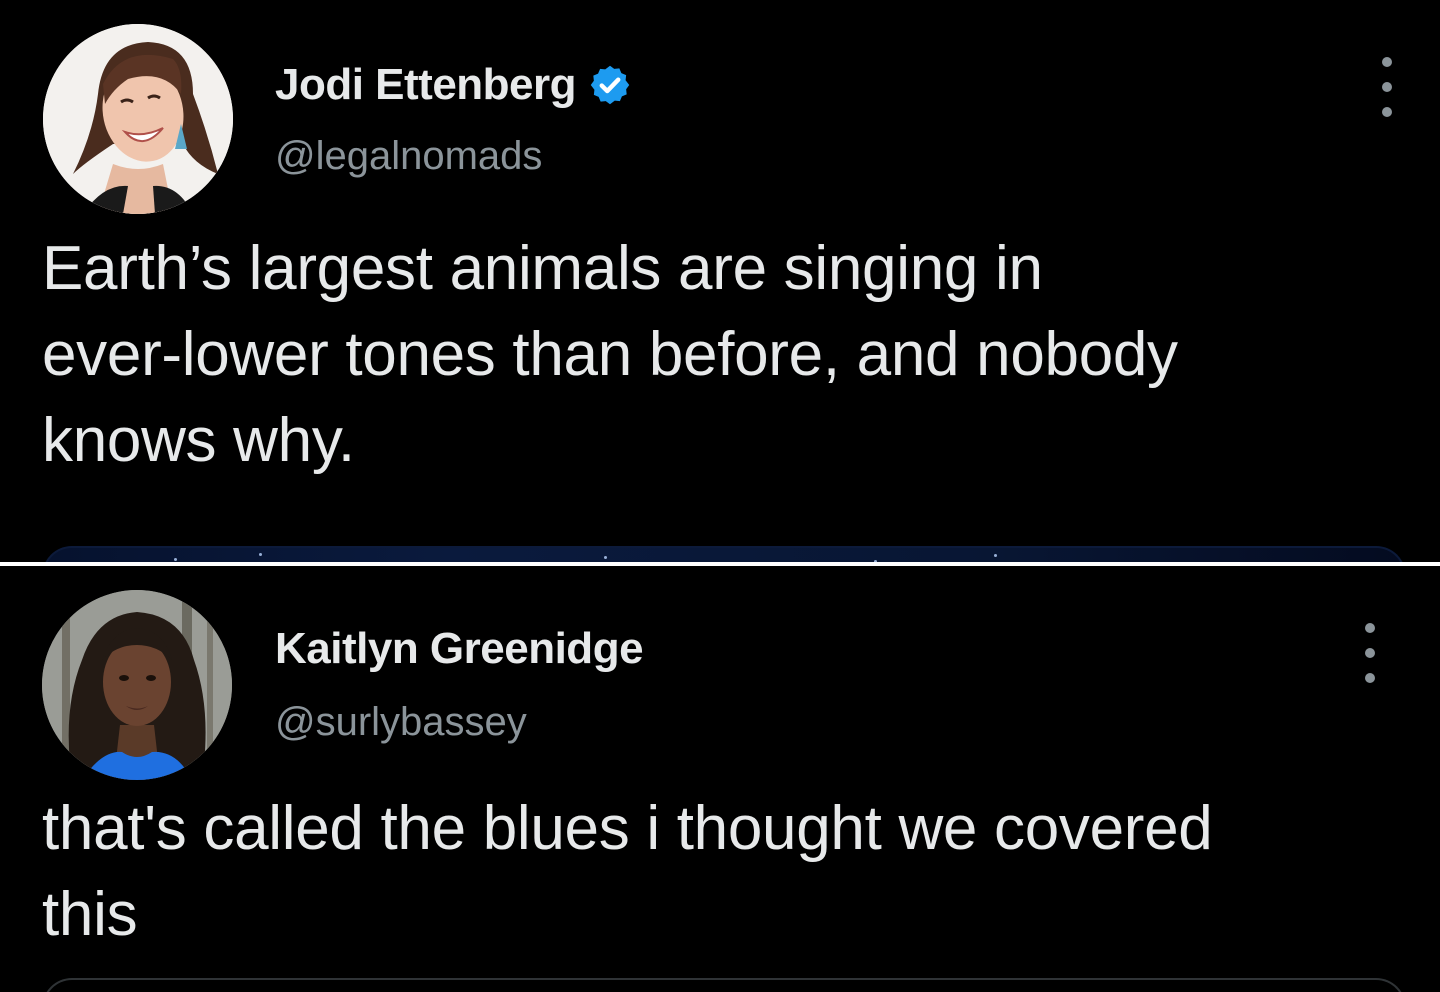  Describe the element at coordinates (426, 84) in the screenshot. I see `display-name-text: Jodi Ettenberg` at that location.